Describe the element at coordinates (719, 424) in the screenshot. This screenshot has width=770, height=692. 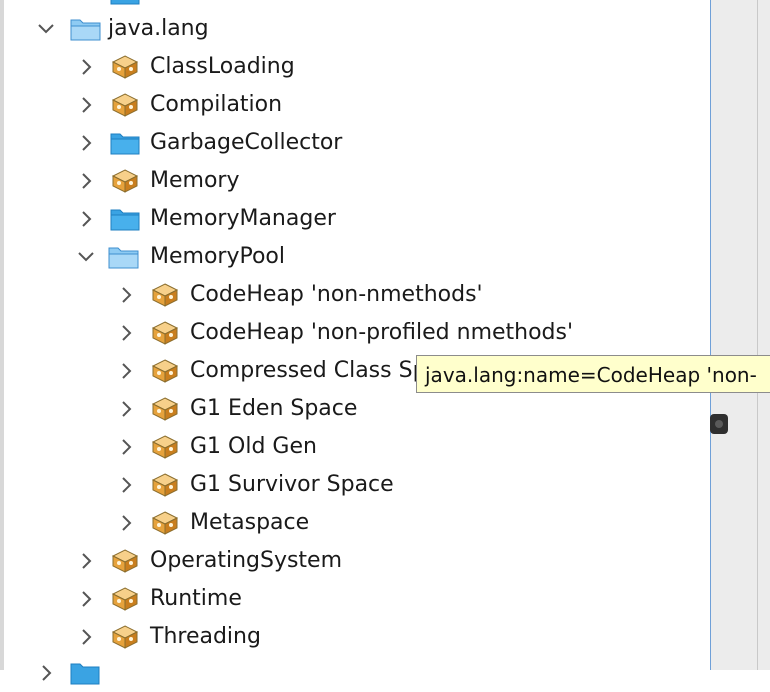
I see `scroll-knob` at that location.